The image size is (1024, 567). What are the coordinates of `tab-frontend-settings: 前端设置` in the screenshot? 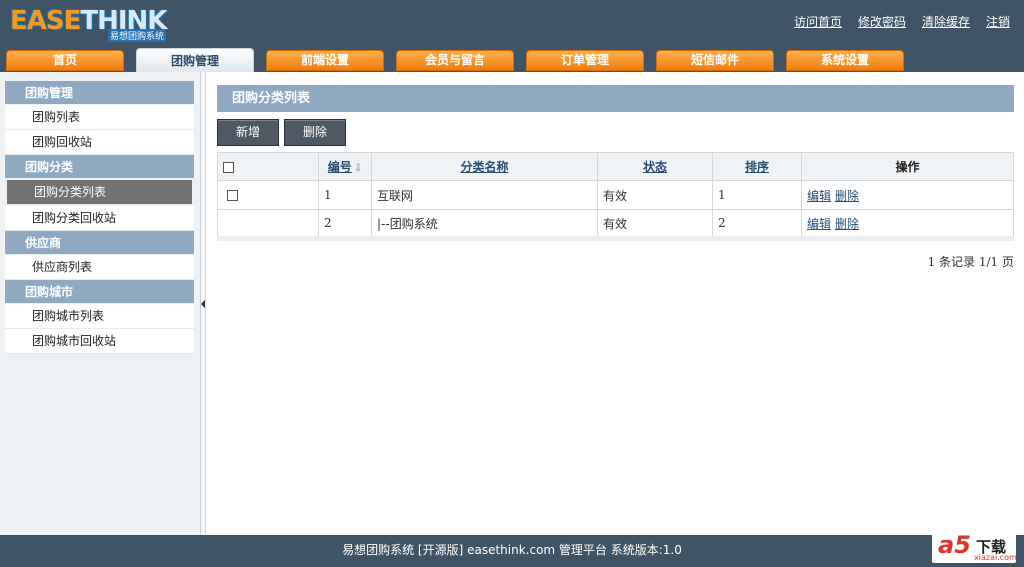 It's located at (325, 60).